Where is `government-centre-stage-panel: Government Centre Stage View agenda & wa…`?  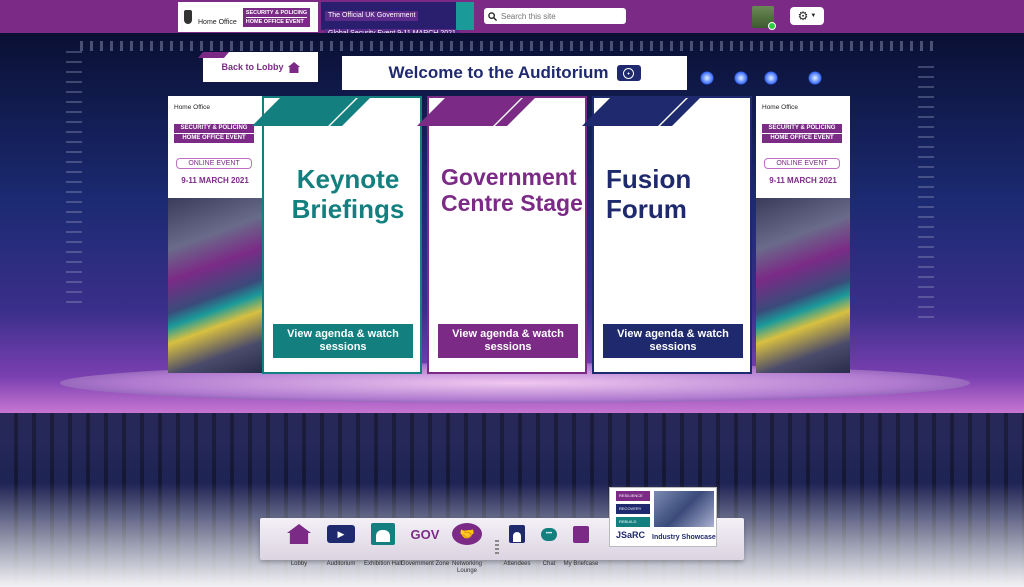 government-centre-stage-panel: Government Centre Stage View agenda & wa… is located at coordinates (502, 235).